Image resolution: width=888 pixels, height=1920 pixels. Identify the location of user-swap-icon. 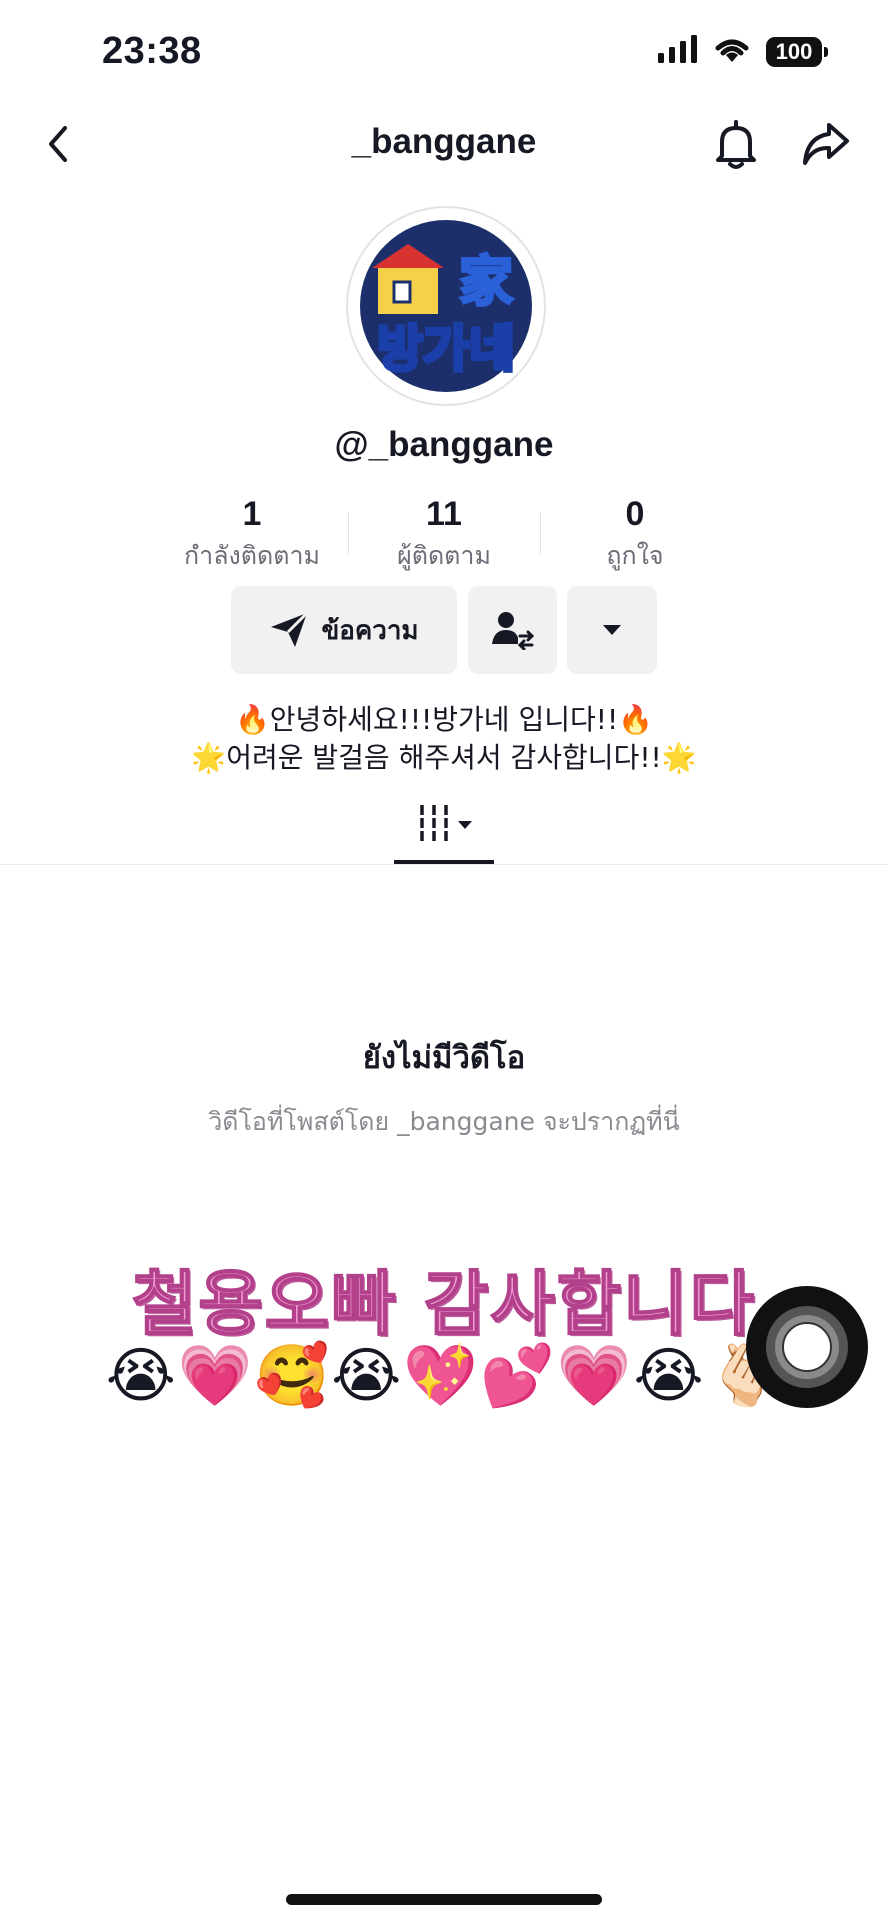
(512, 631).